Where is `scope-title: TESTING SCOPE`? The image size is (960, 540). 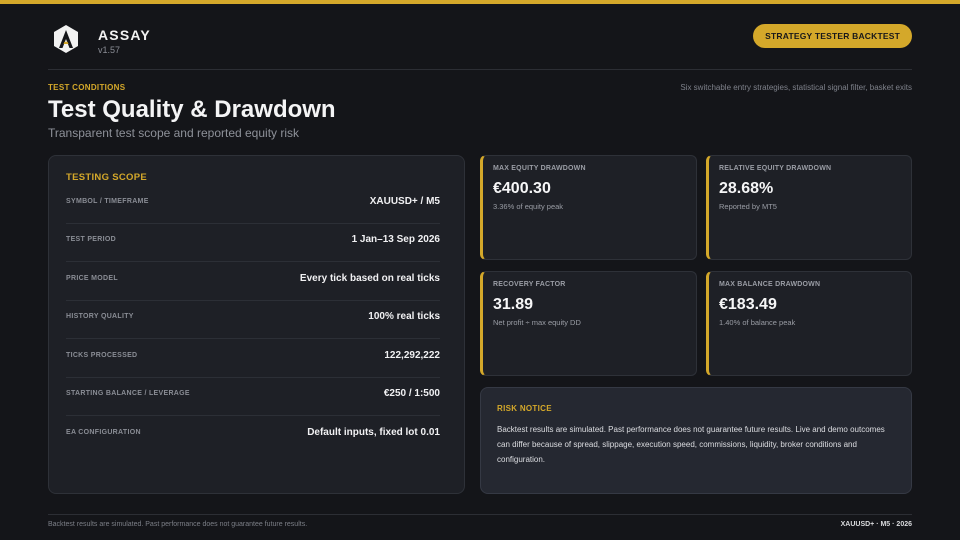
scope-title: TESTING SCOPE is located at coordinates (106, 177).